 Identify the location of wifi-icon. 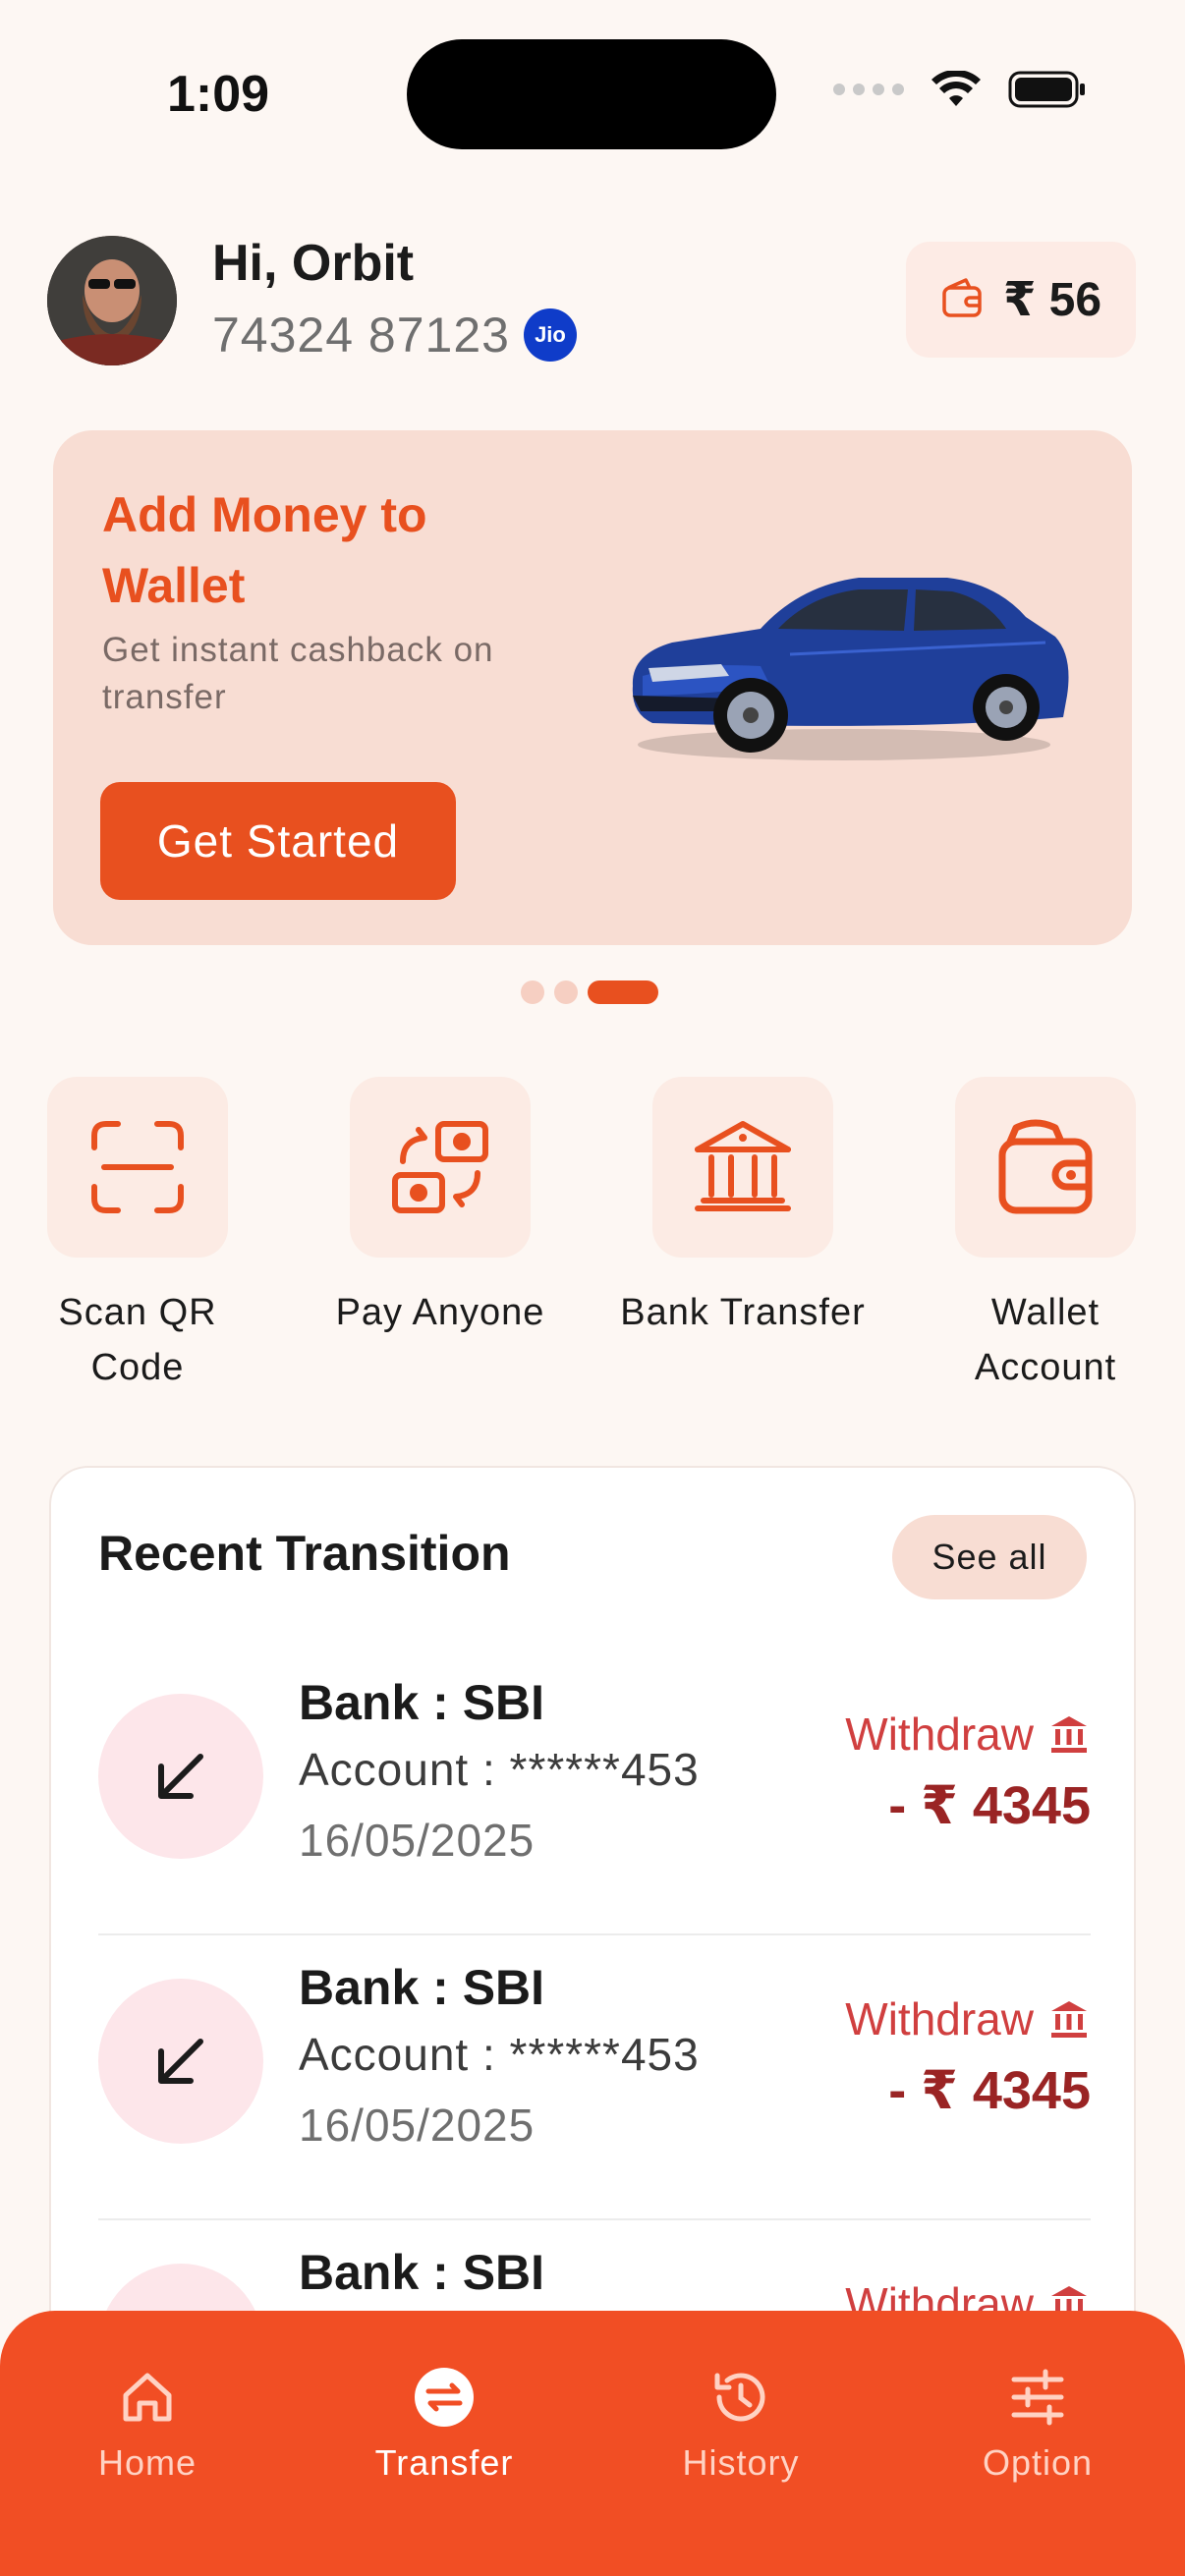
(956, 89).